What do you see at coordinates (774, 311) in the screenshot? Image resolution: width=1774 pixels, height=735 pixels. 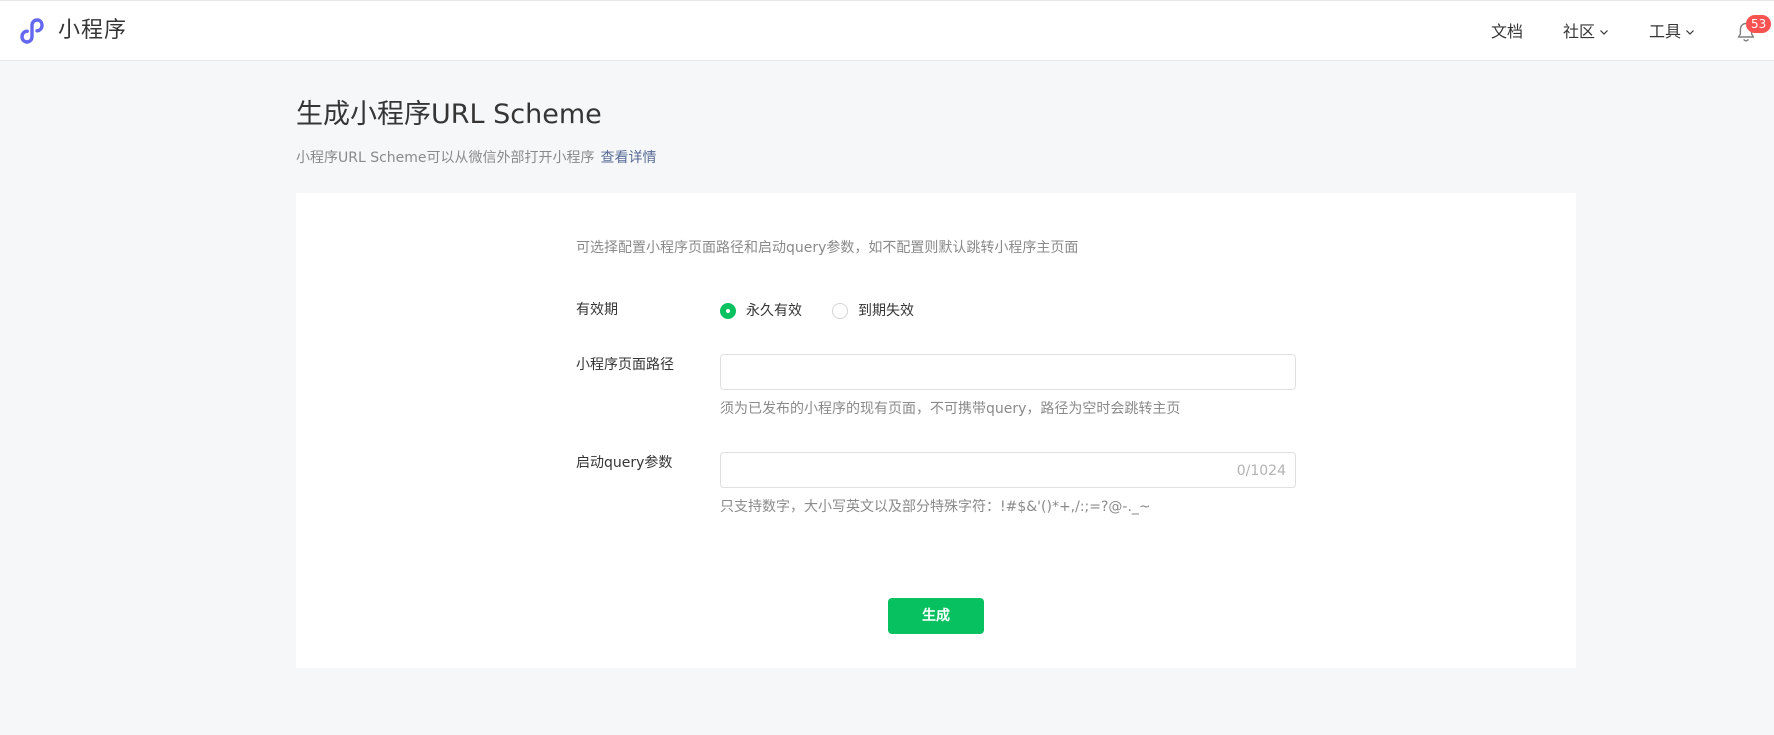 I see `radio-permanent-label: 永久有效` at bounding box center [774, 311].